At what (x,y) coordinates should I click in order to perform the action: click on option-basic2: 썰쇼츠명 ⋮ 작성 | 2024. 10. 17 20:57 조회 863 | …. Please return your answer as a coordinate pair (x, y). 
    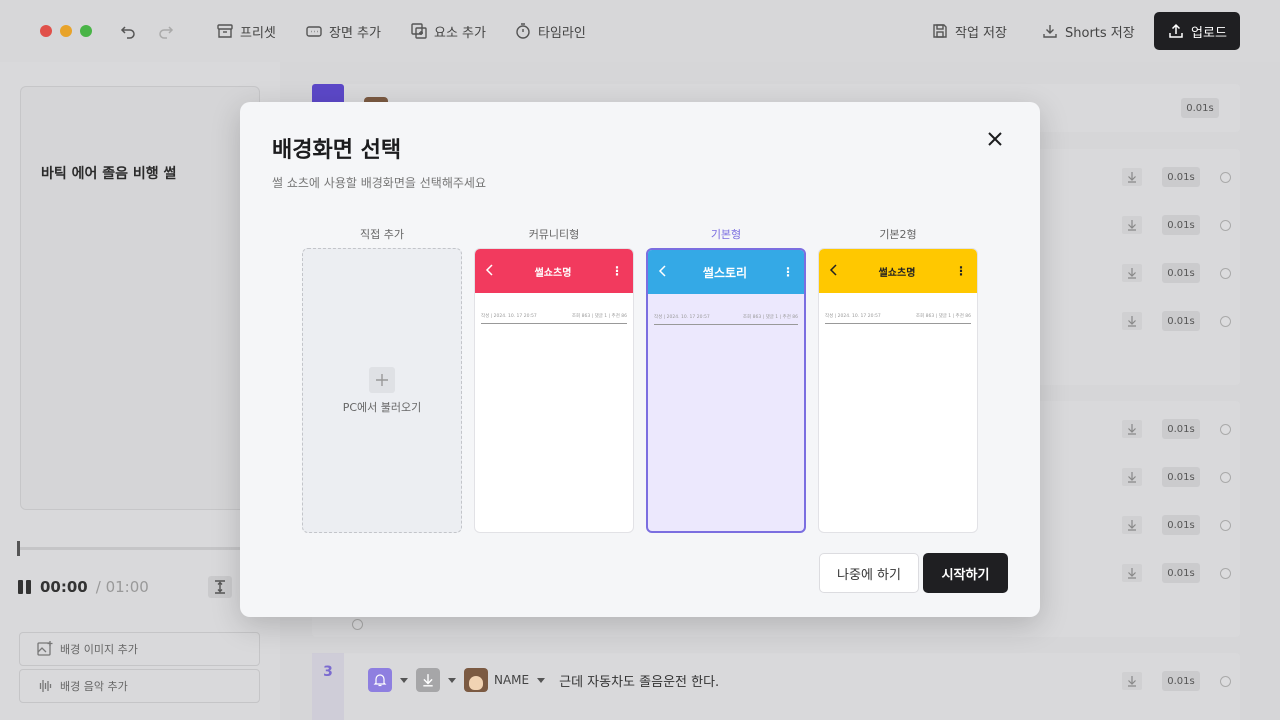
    Looking at the image, I should click on (898, 390).